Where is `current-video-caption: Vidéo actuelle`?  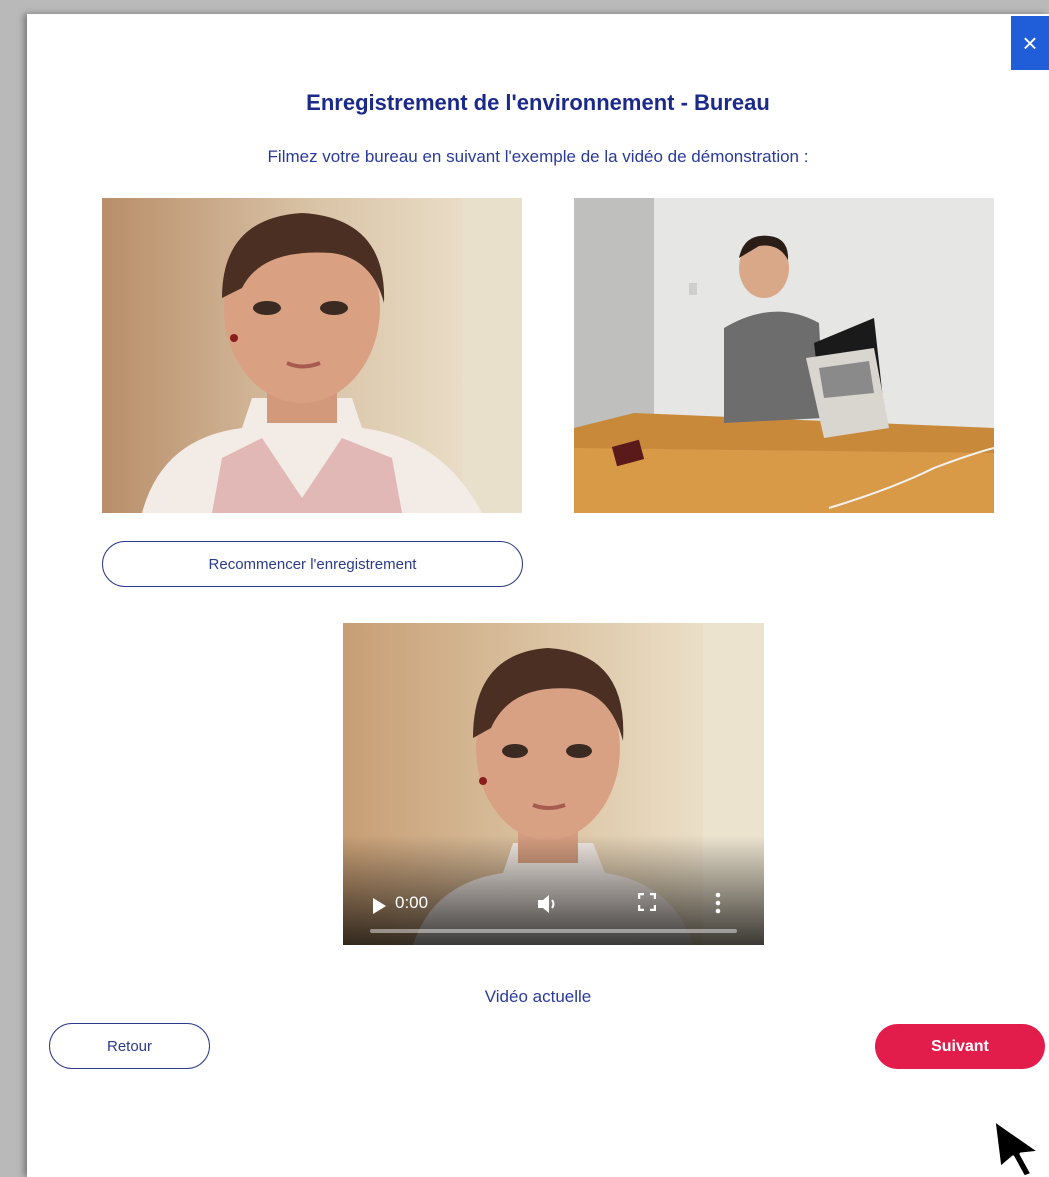
current-video-caption: Vidéo actuelle is located at coordinates (538, 996).